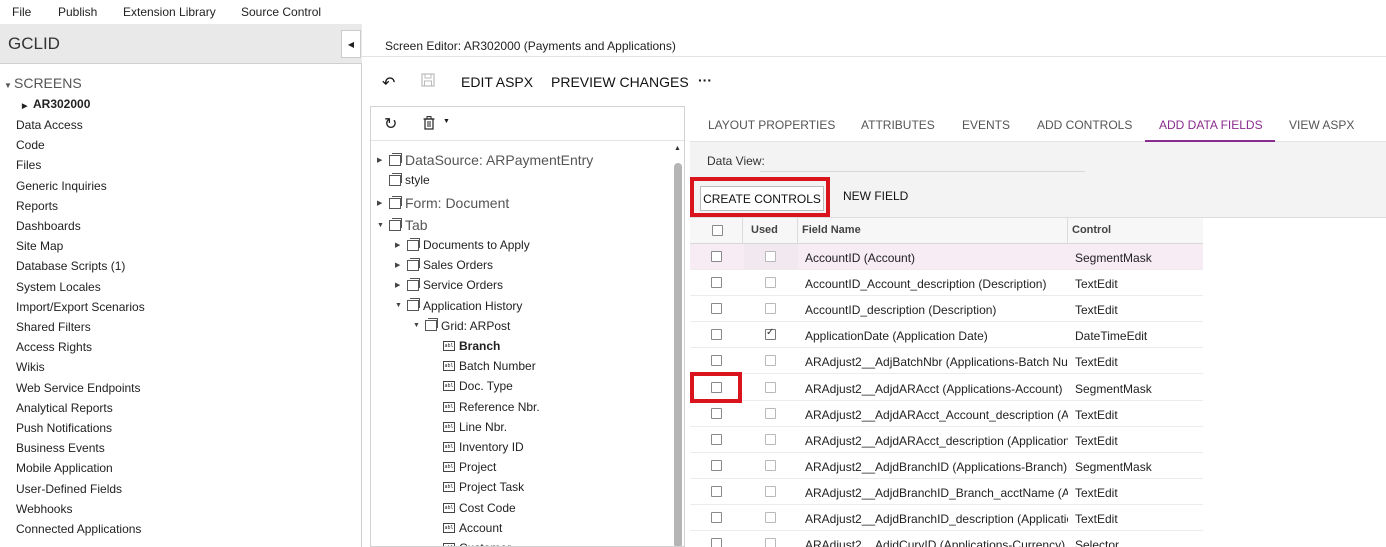  I want to click on tree-node: abl Inventory ID, so click(483, 447).